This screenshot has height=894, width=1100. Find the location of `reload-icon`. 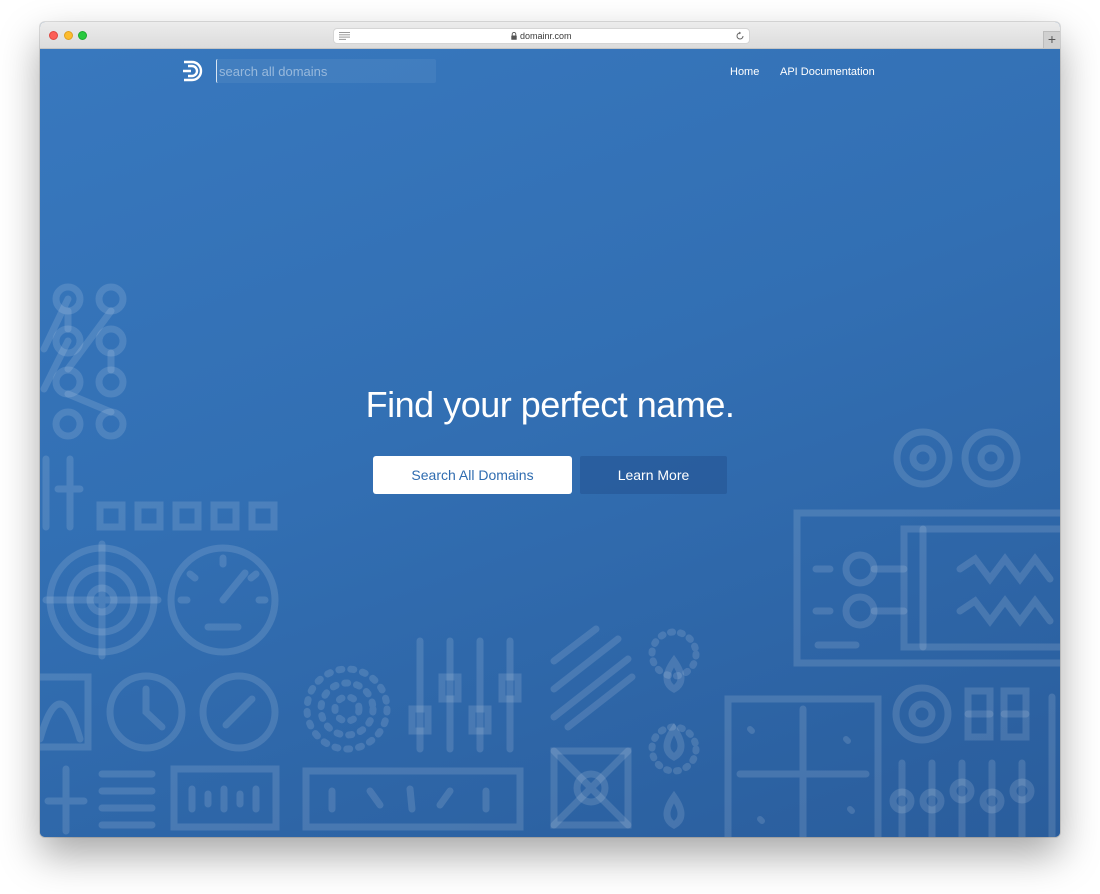

reload-icon is located at coordinates (740, 36).